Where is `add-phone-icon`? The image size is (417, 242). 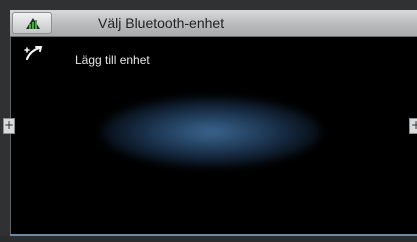
add-phone-icon is located at coordinates (33, 53).